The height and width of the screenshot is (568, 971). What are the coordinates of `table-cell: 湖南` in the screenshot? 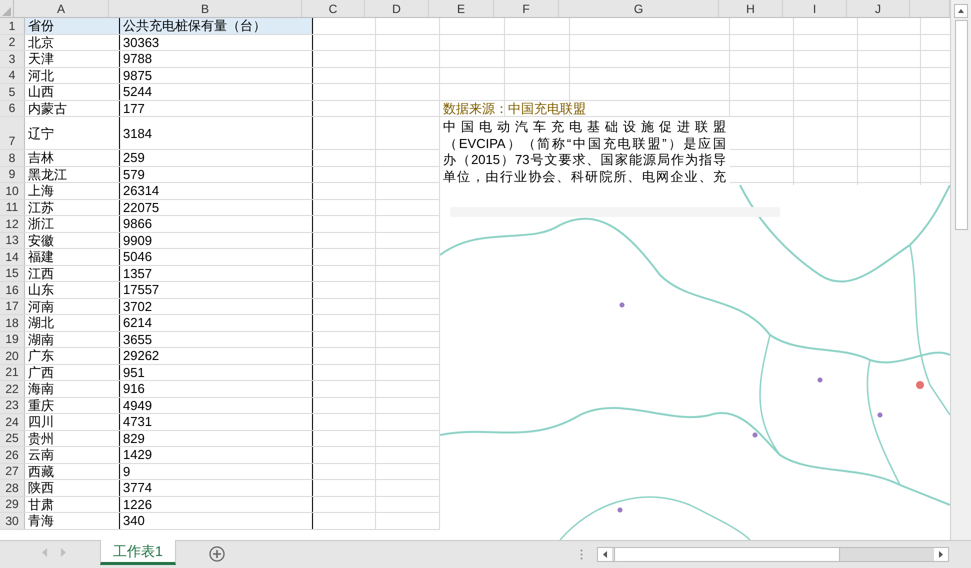 It's located at (41, 339).